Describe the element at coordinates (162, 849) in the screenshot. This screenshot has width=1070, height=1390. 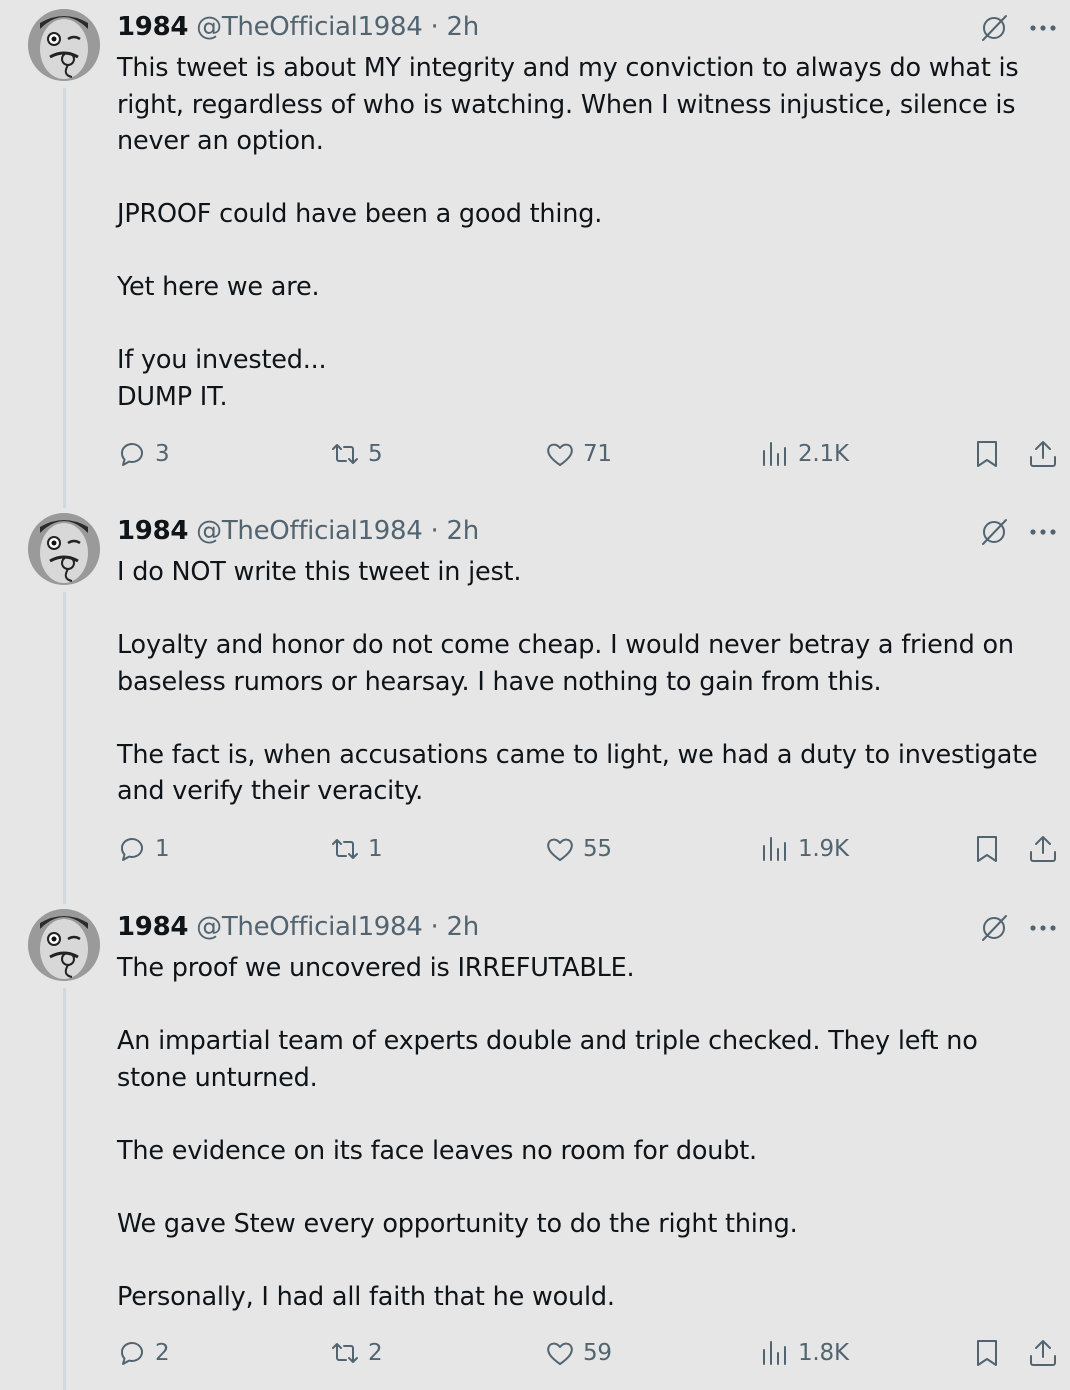
I see `reply-count: 1` at that location.